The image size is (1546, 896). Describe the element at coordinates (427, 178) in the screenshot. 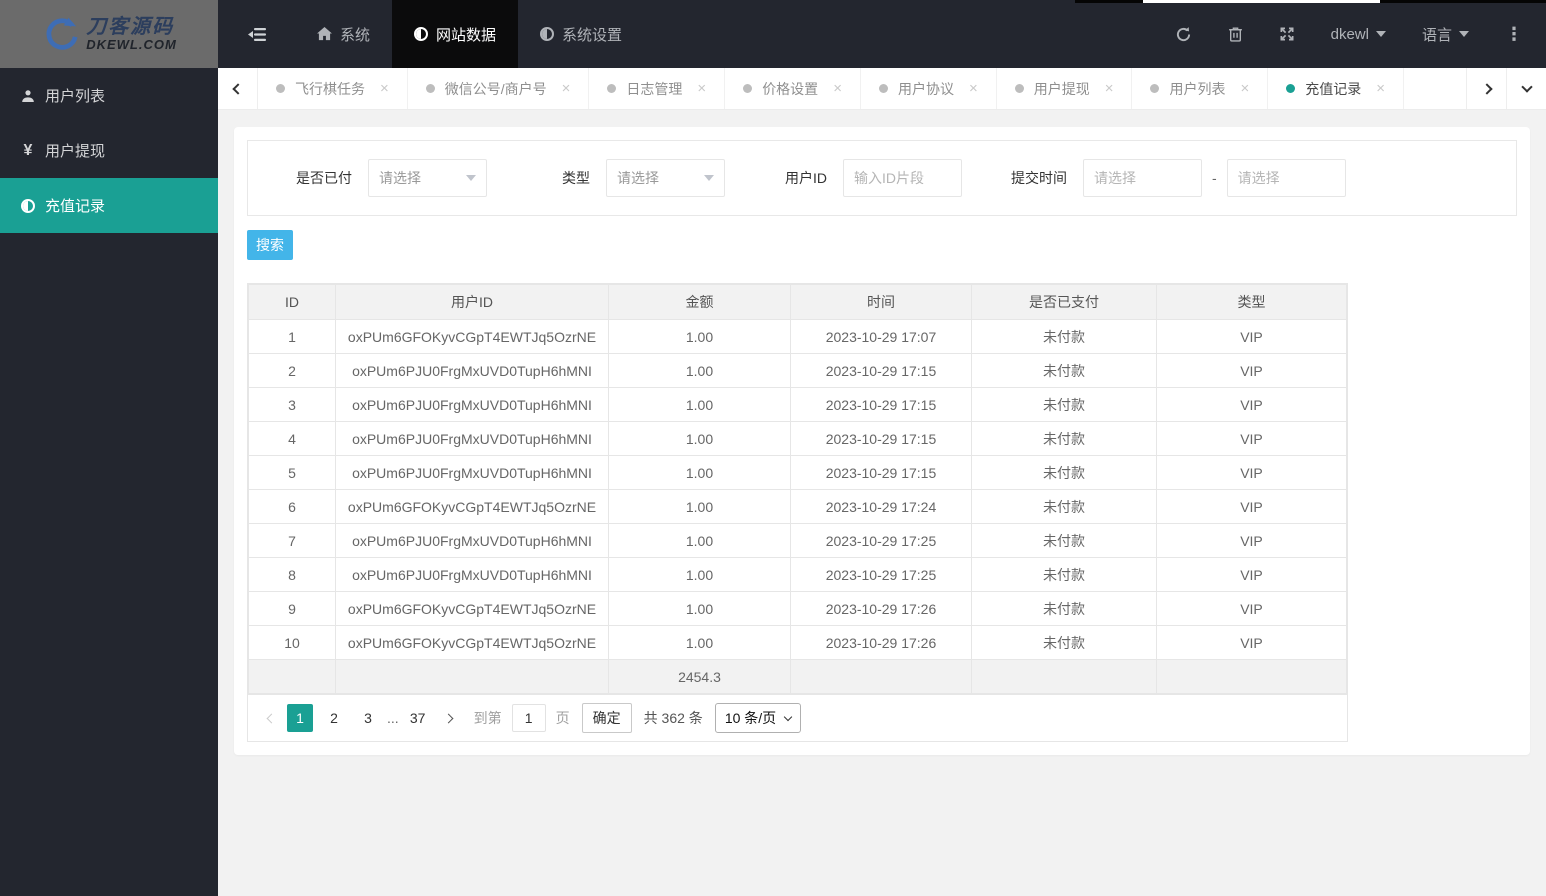

I see `paid-select: 请选择` at that location.